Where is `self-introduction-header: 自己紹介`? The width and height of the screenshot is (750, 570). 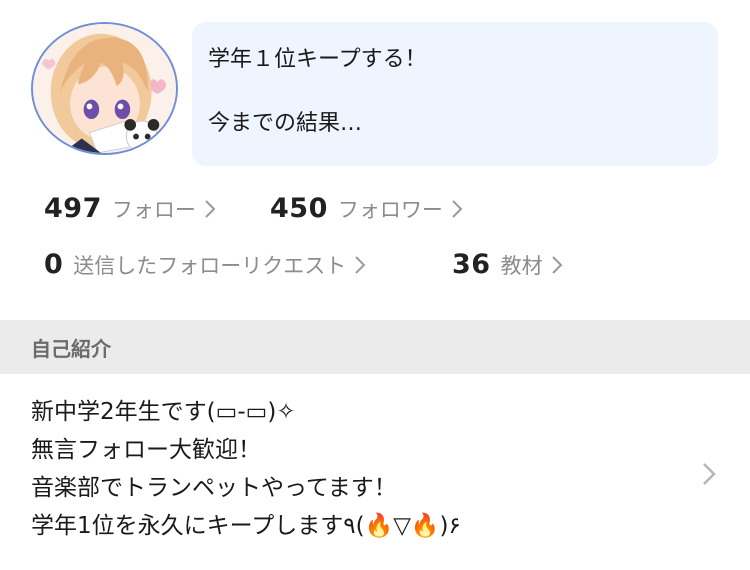 self-introduction-header: 自己紹介 is located at coordinates (375, 347).